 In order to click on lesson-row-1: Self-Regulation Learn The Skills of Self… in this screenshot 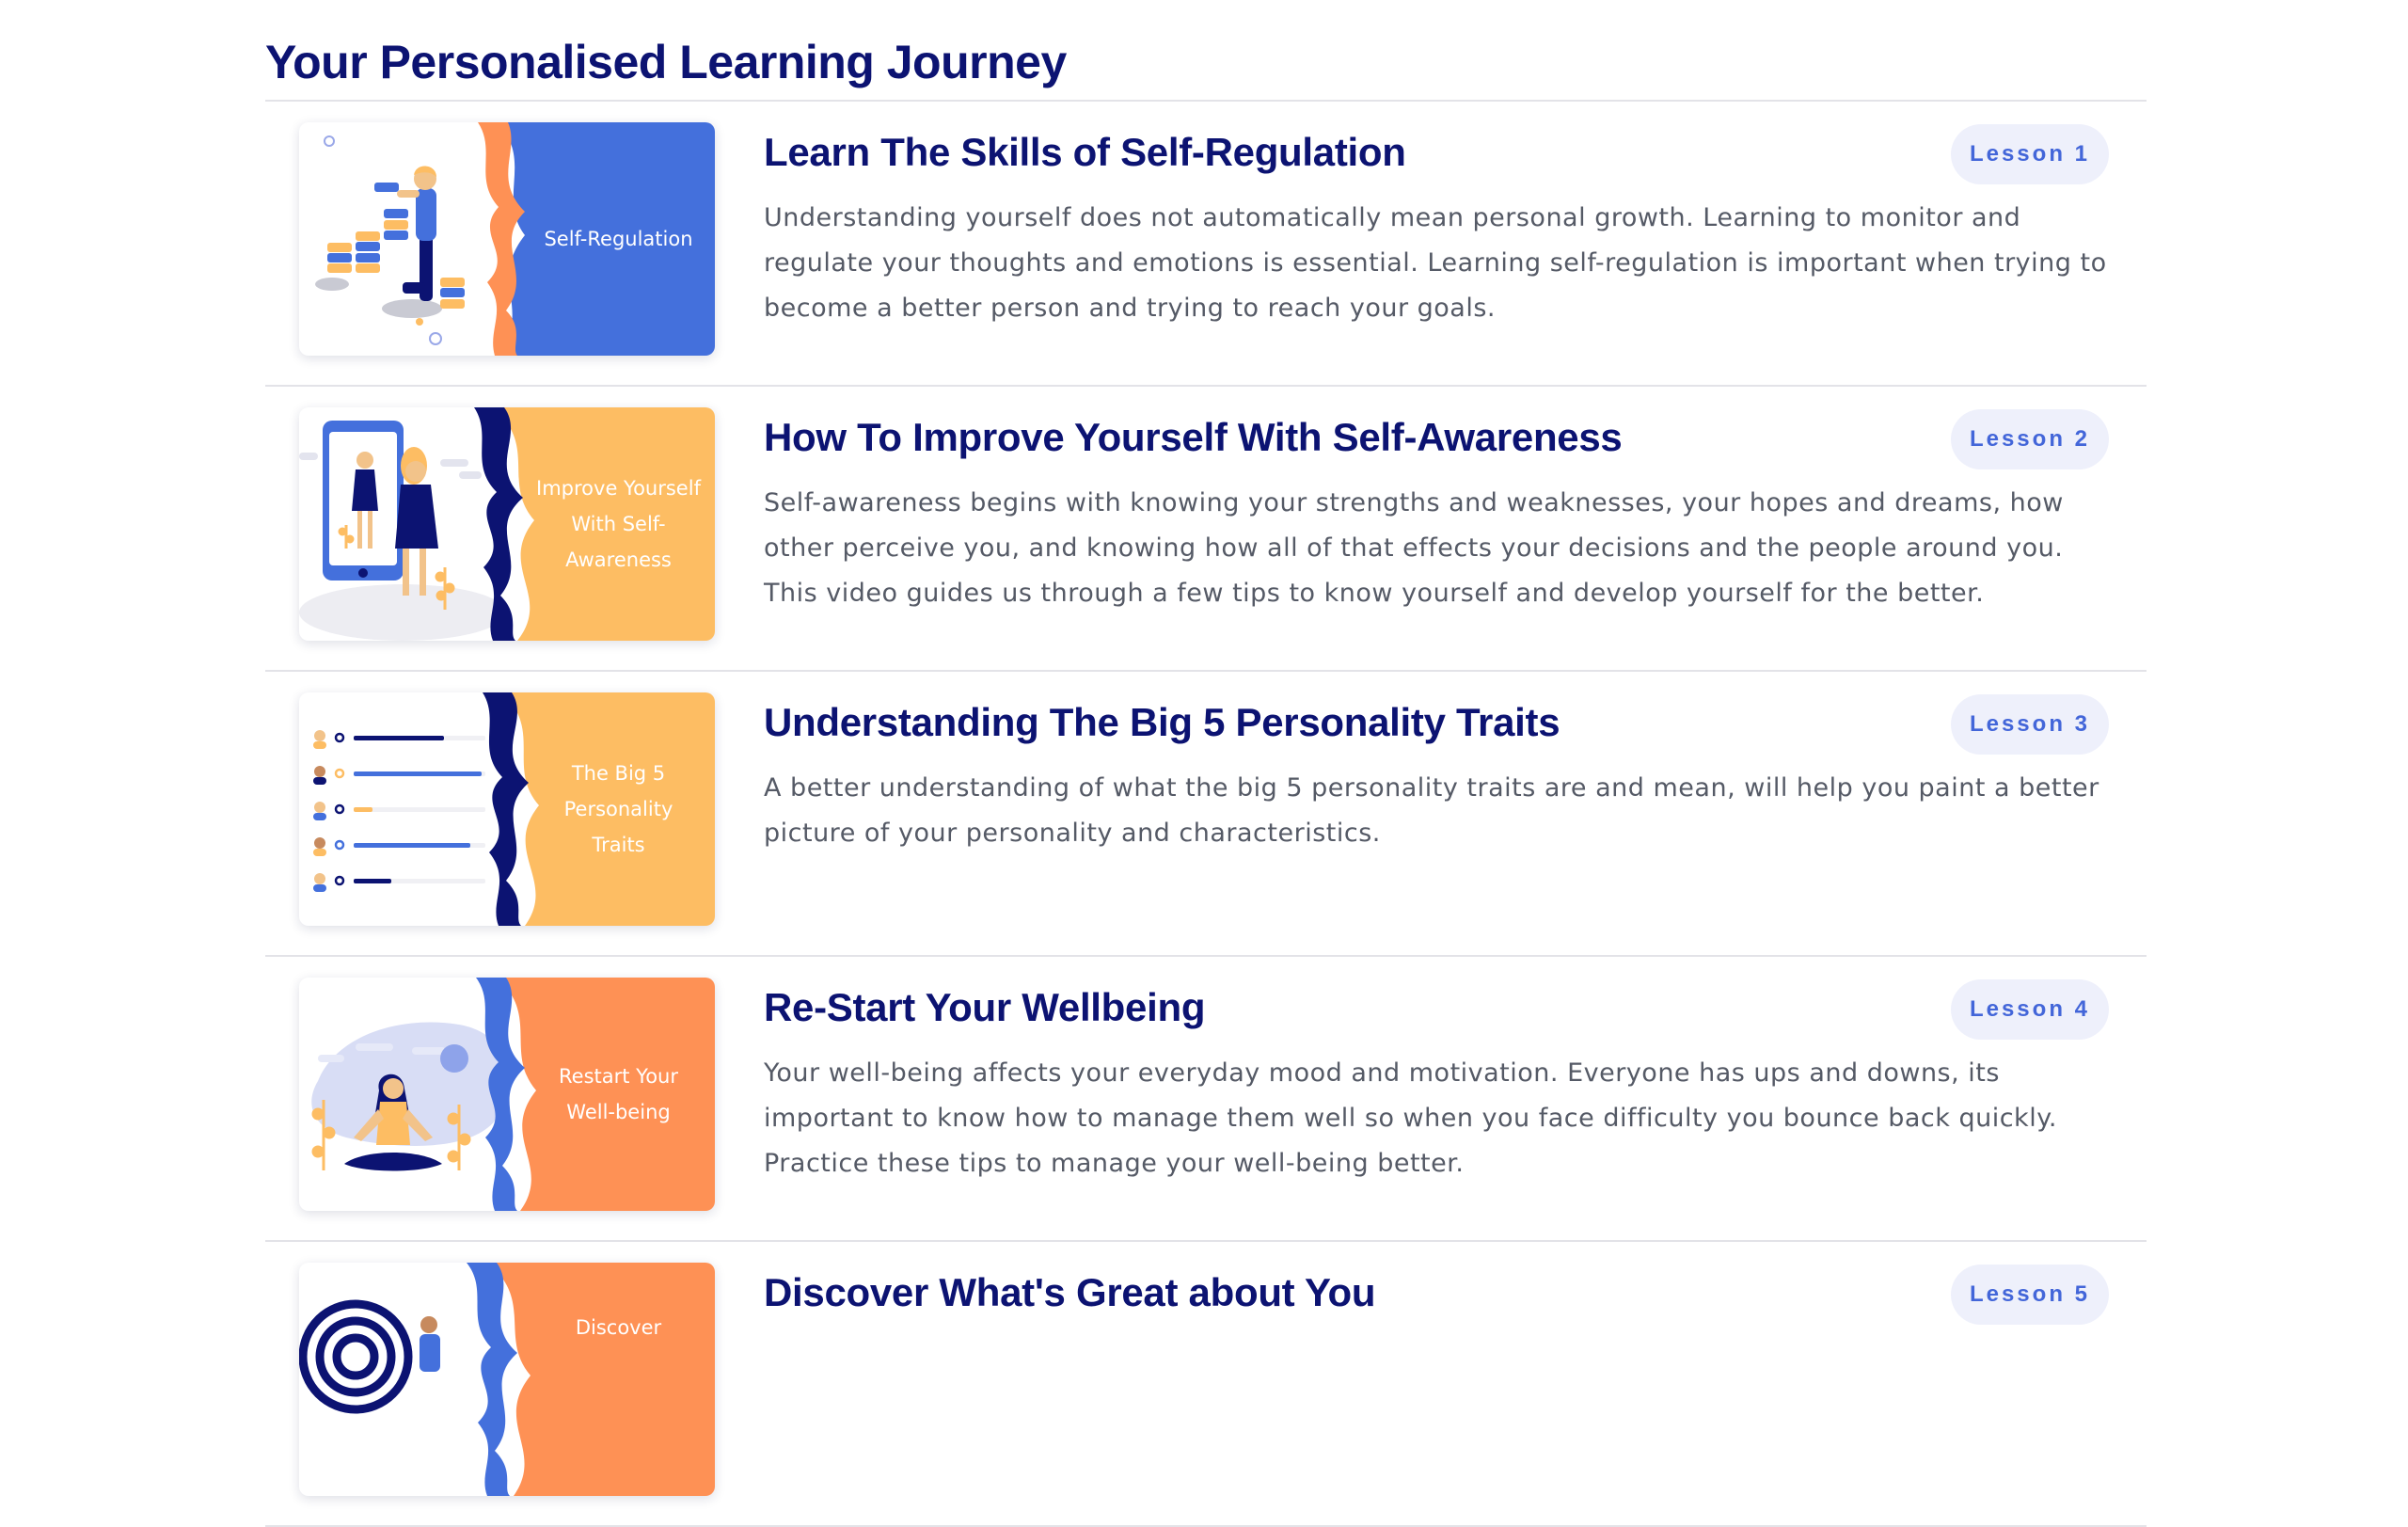, I will do `click(1206, 244)`.